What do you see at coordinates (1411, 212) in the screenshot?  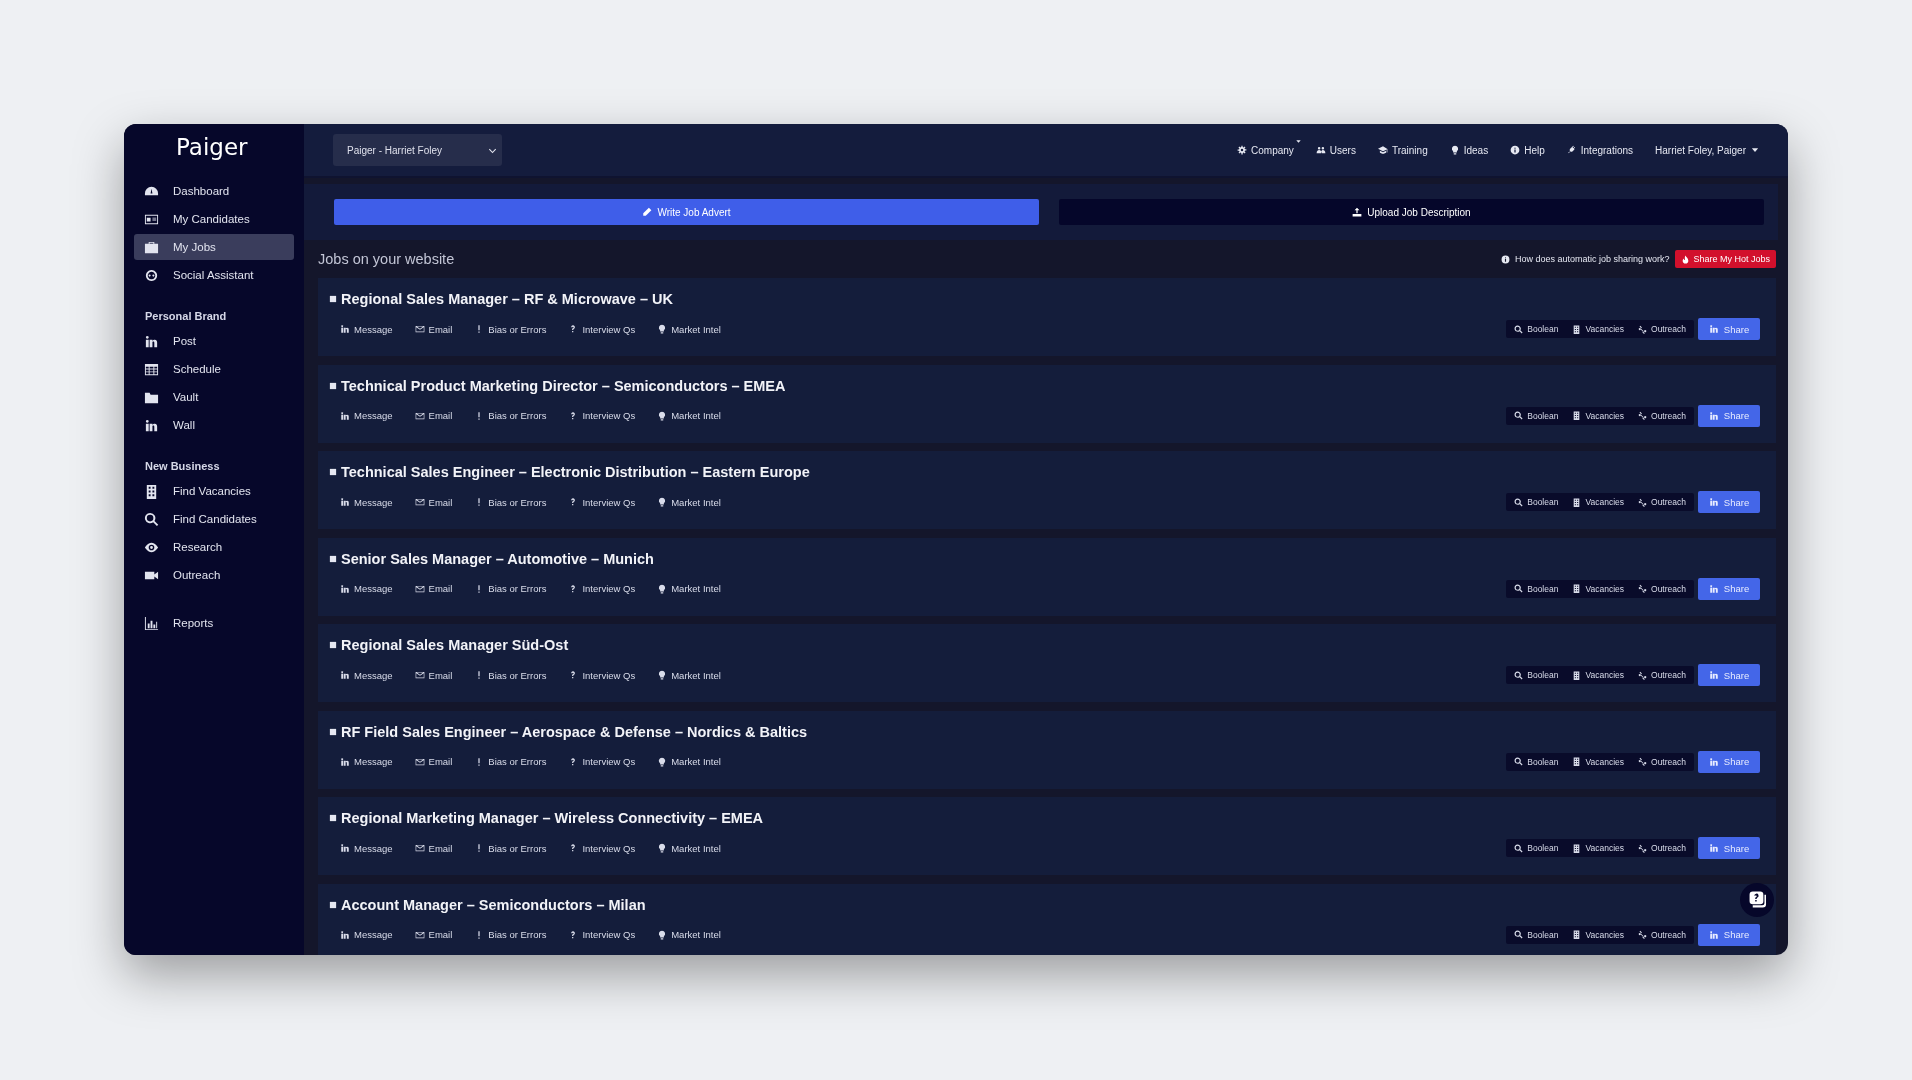 I see `upload-button: Upload Job Description` at bounding box center [1411, 212].